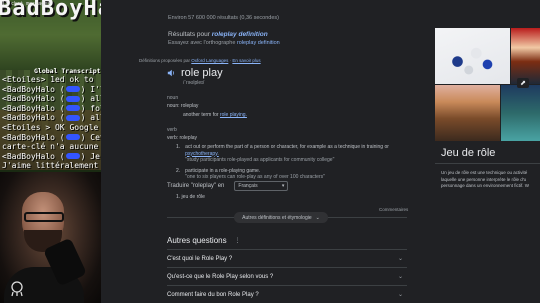 The width and height of the screenshot is (540, 303). I want to click on noun-full: noun: roleplay, so click(183, 106).